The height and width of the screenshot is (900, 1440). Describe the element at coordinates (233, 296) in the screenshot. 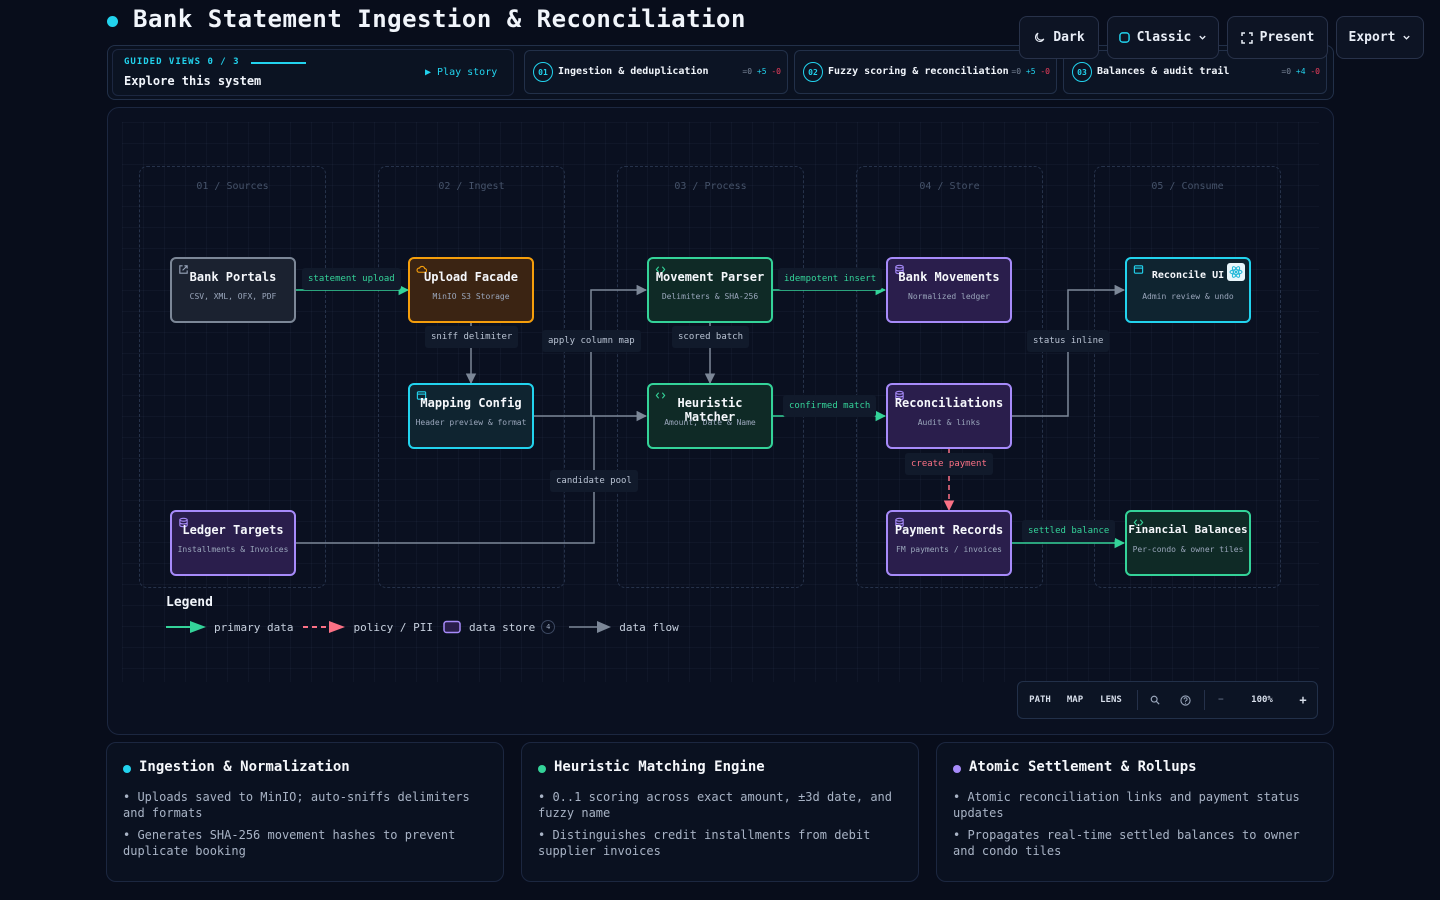

I see `node-subtitle: CSV, XML, OFX, PDF` at that location.